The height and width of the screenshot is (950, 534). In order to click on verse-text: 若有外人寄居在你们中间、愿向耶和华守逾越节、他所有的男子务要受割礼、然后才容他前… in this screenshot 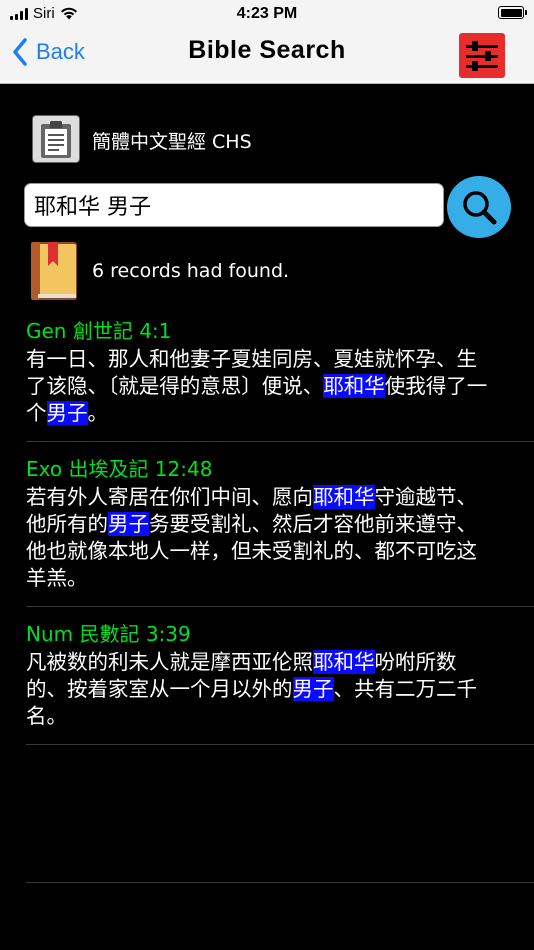, I will do `click(261, 538)`.